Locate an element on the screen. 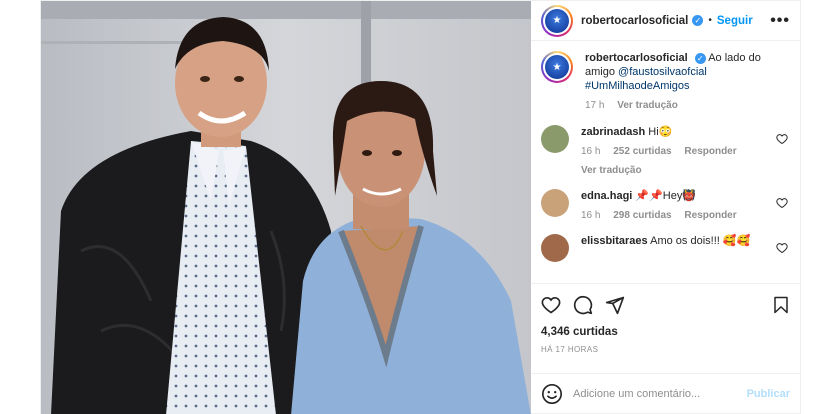 This screenshot has width=828, height=414. comment-translate-row: Ver tradução is located at coordinates (685, 171).